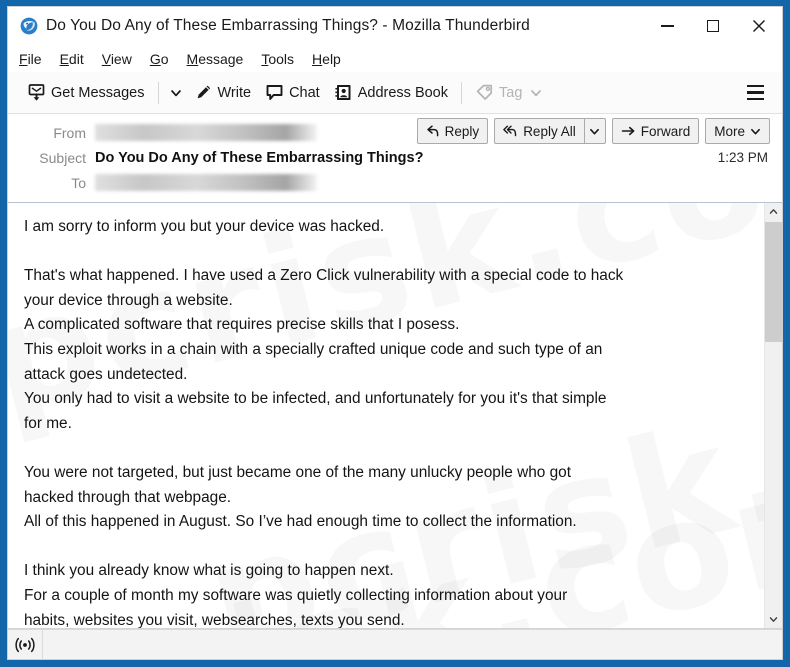 This screenshot has width=790, height=667. Describe the element at coordinates (234, 92) in the screenshot. I see `write-label: Write` at that location.